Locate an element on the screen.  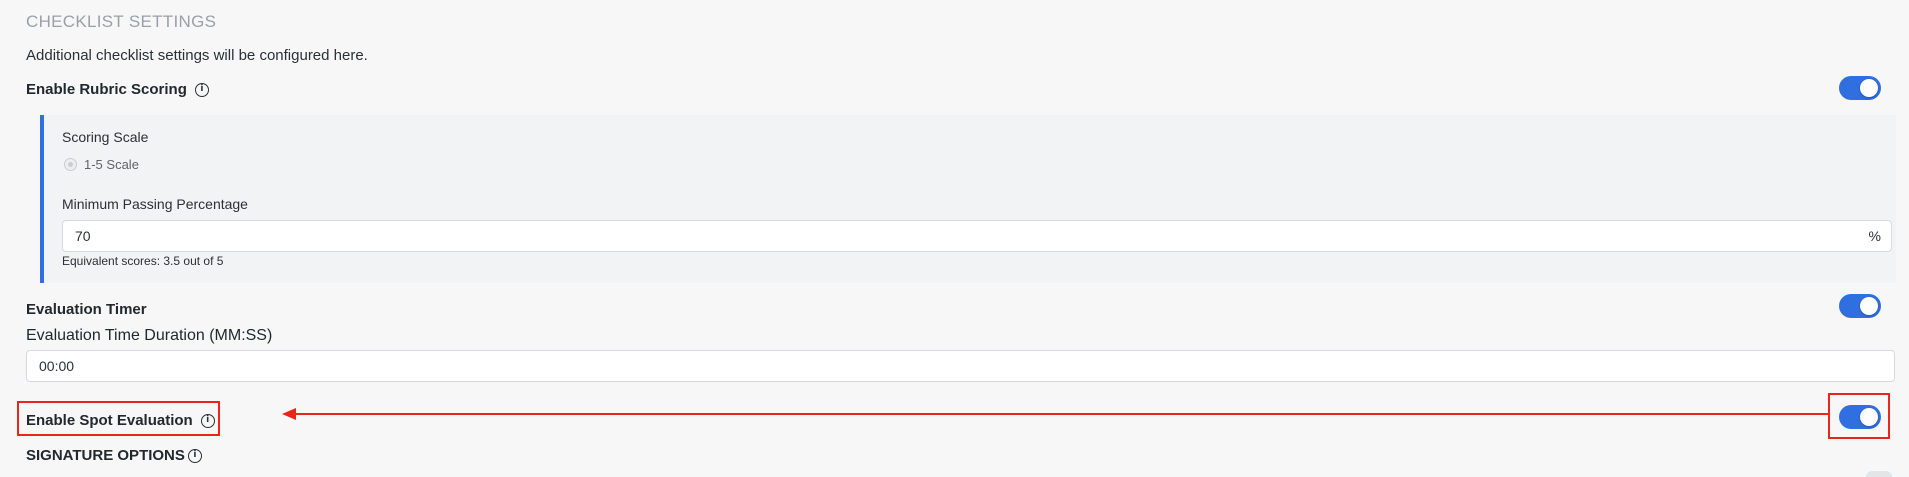
spot-evaluation-toggle is located at coordinates (1860, 417).